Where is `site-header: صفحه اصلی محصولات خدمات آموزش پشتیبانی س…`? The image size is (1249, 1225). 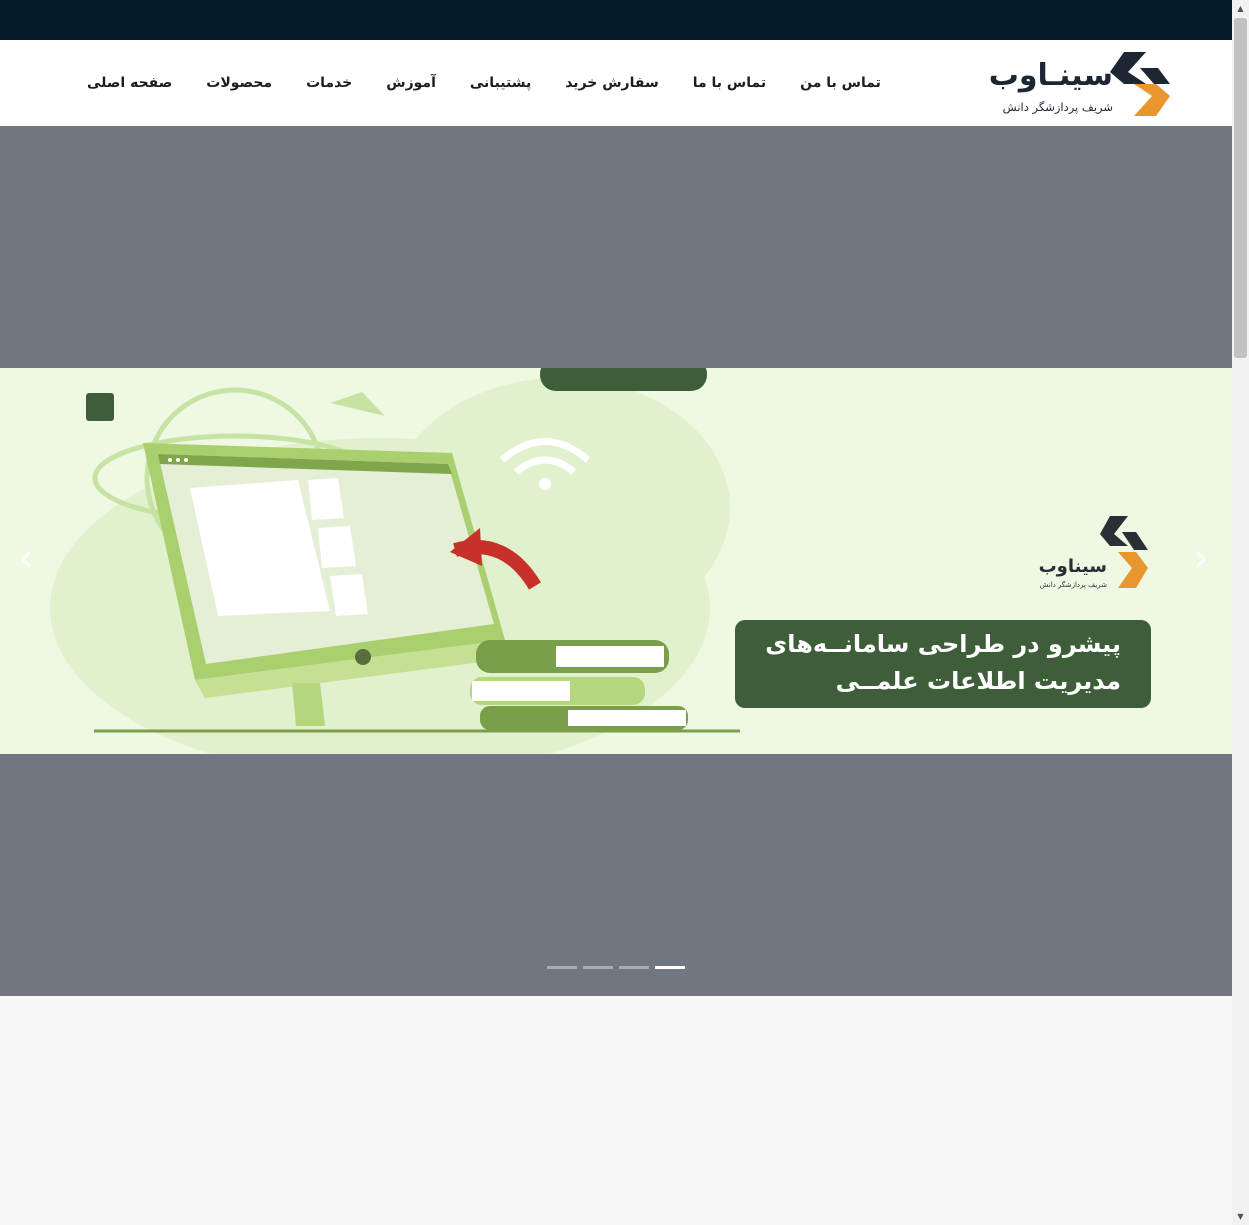 site-header: صفحه اصلی محصولات خدمات آموزش پشتیبانی س… is located at coordinates (616, 83).